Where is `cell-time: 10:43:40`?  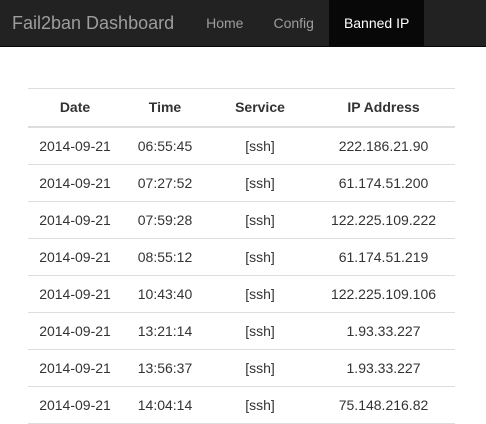
cell-time: 10:43:40 is located at coordinates (165, 294).